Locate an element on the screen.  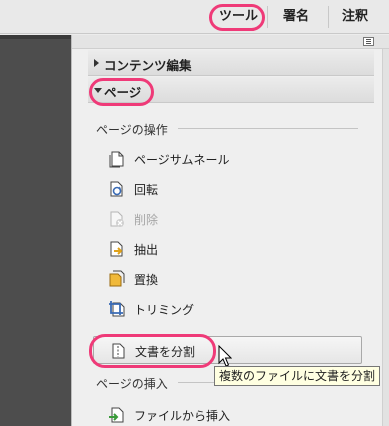
item-label: 削除 is located at coordinates (146, 220).